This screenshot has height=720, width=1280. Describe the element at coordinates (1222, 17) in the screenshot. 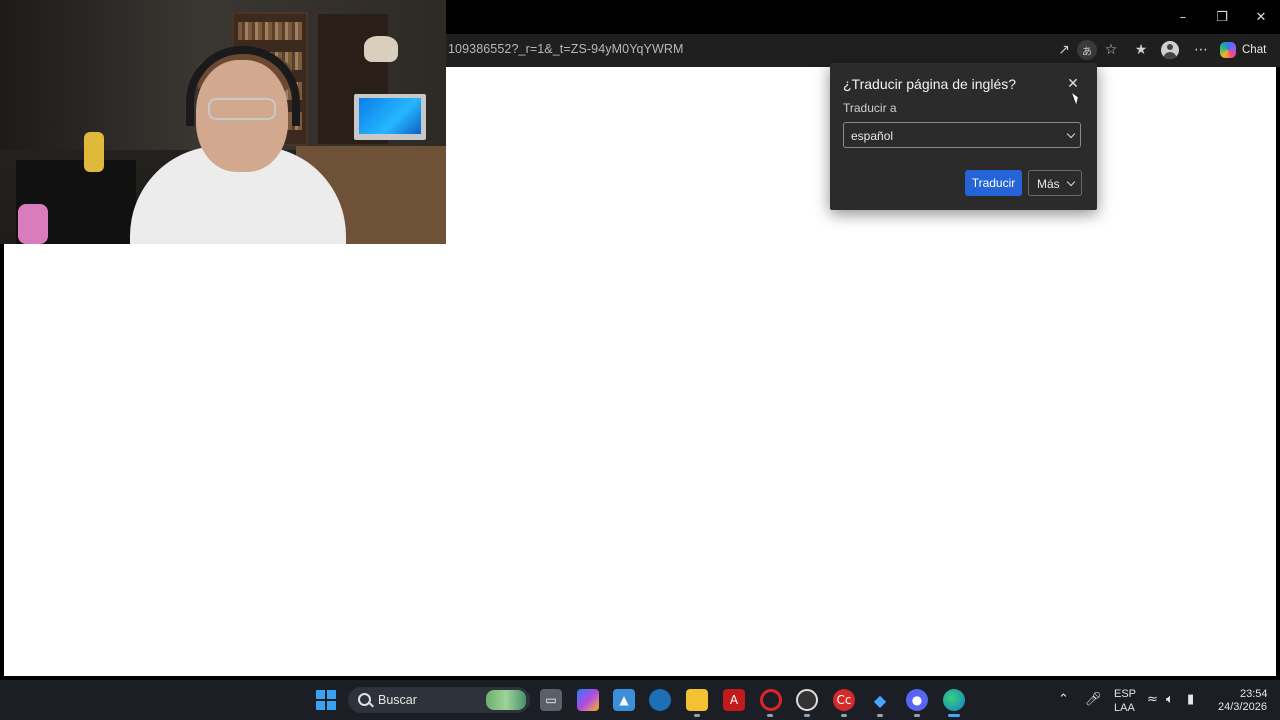

I see `restore-icon: ❐` at that location.